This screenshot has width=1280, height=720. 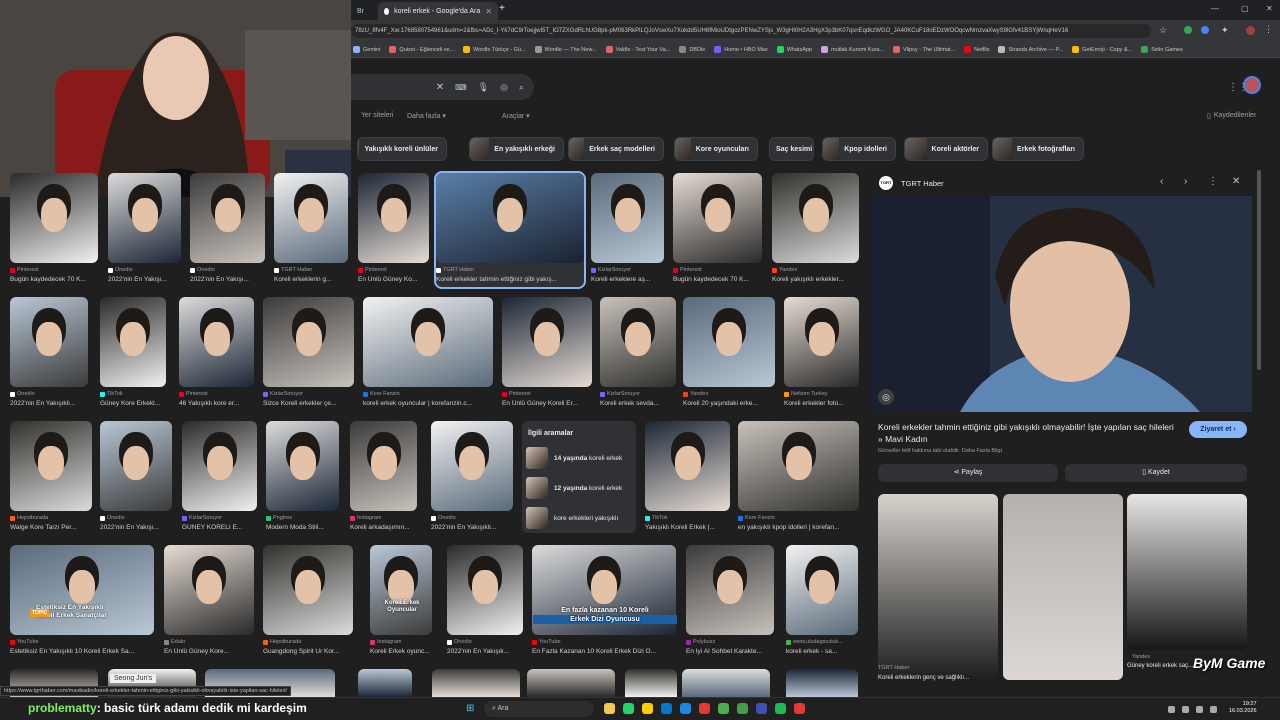 I want to click on chip-related-search: Kore oyuncuları, so click(x=716, y=149).